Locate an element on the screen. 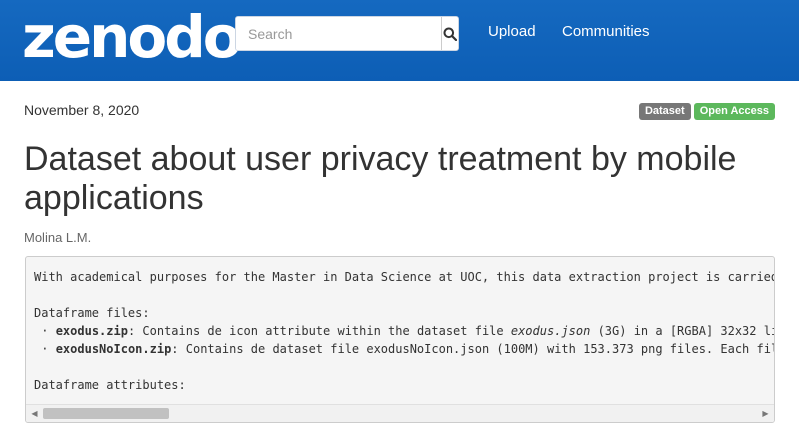  search-button is located at coordinates (449, 33).